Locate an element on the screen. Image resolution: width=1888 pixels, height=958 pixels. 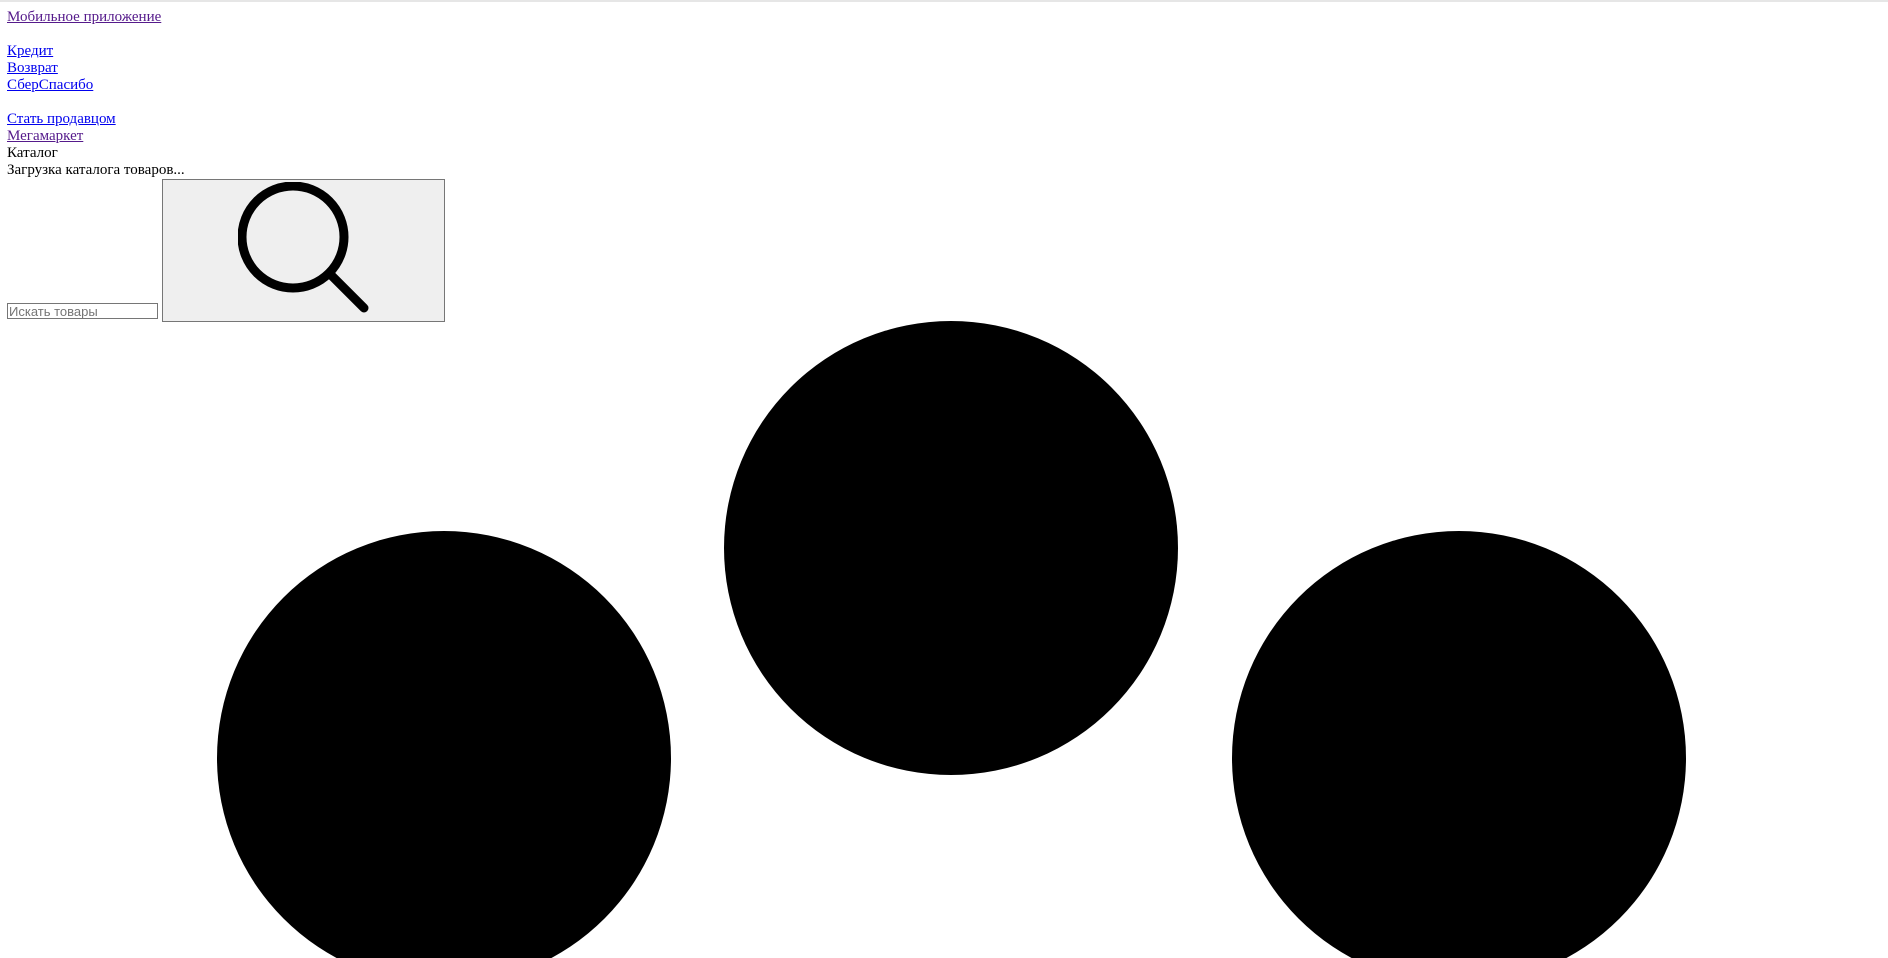
megamarket-link: Мегамаркет is located at coordinates (96, 136).